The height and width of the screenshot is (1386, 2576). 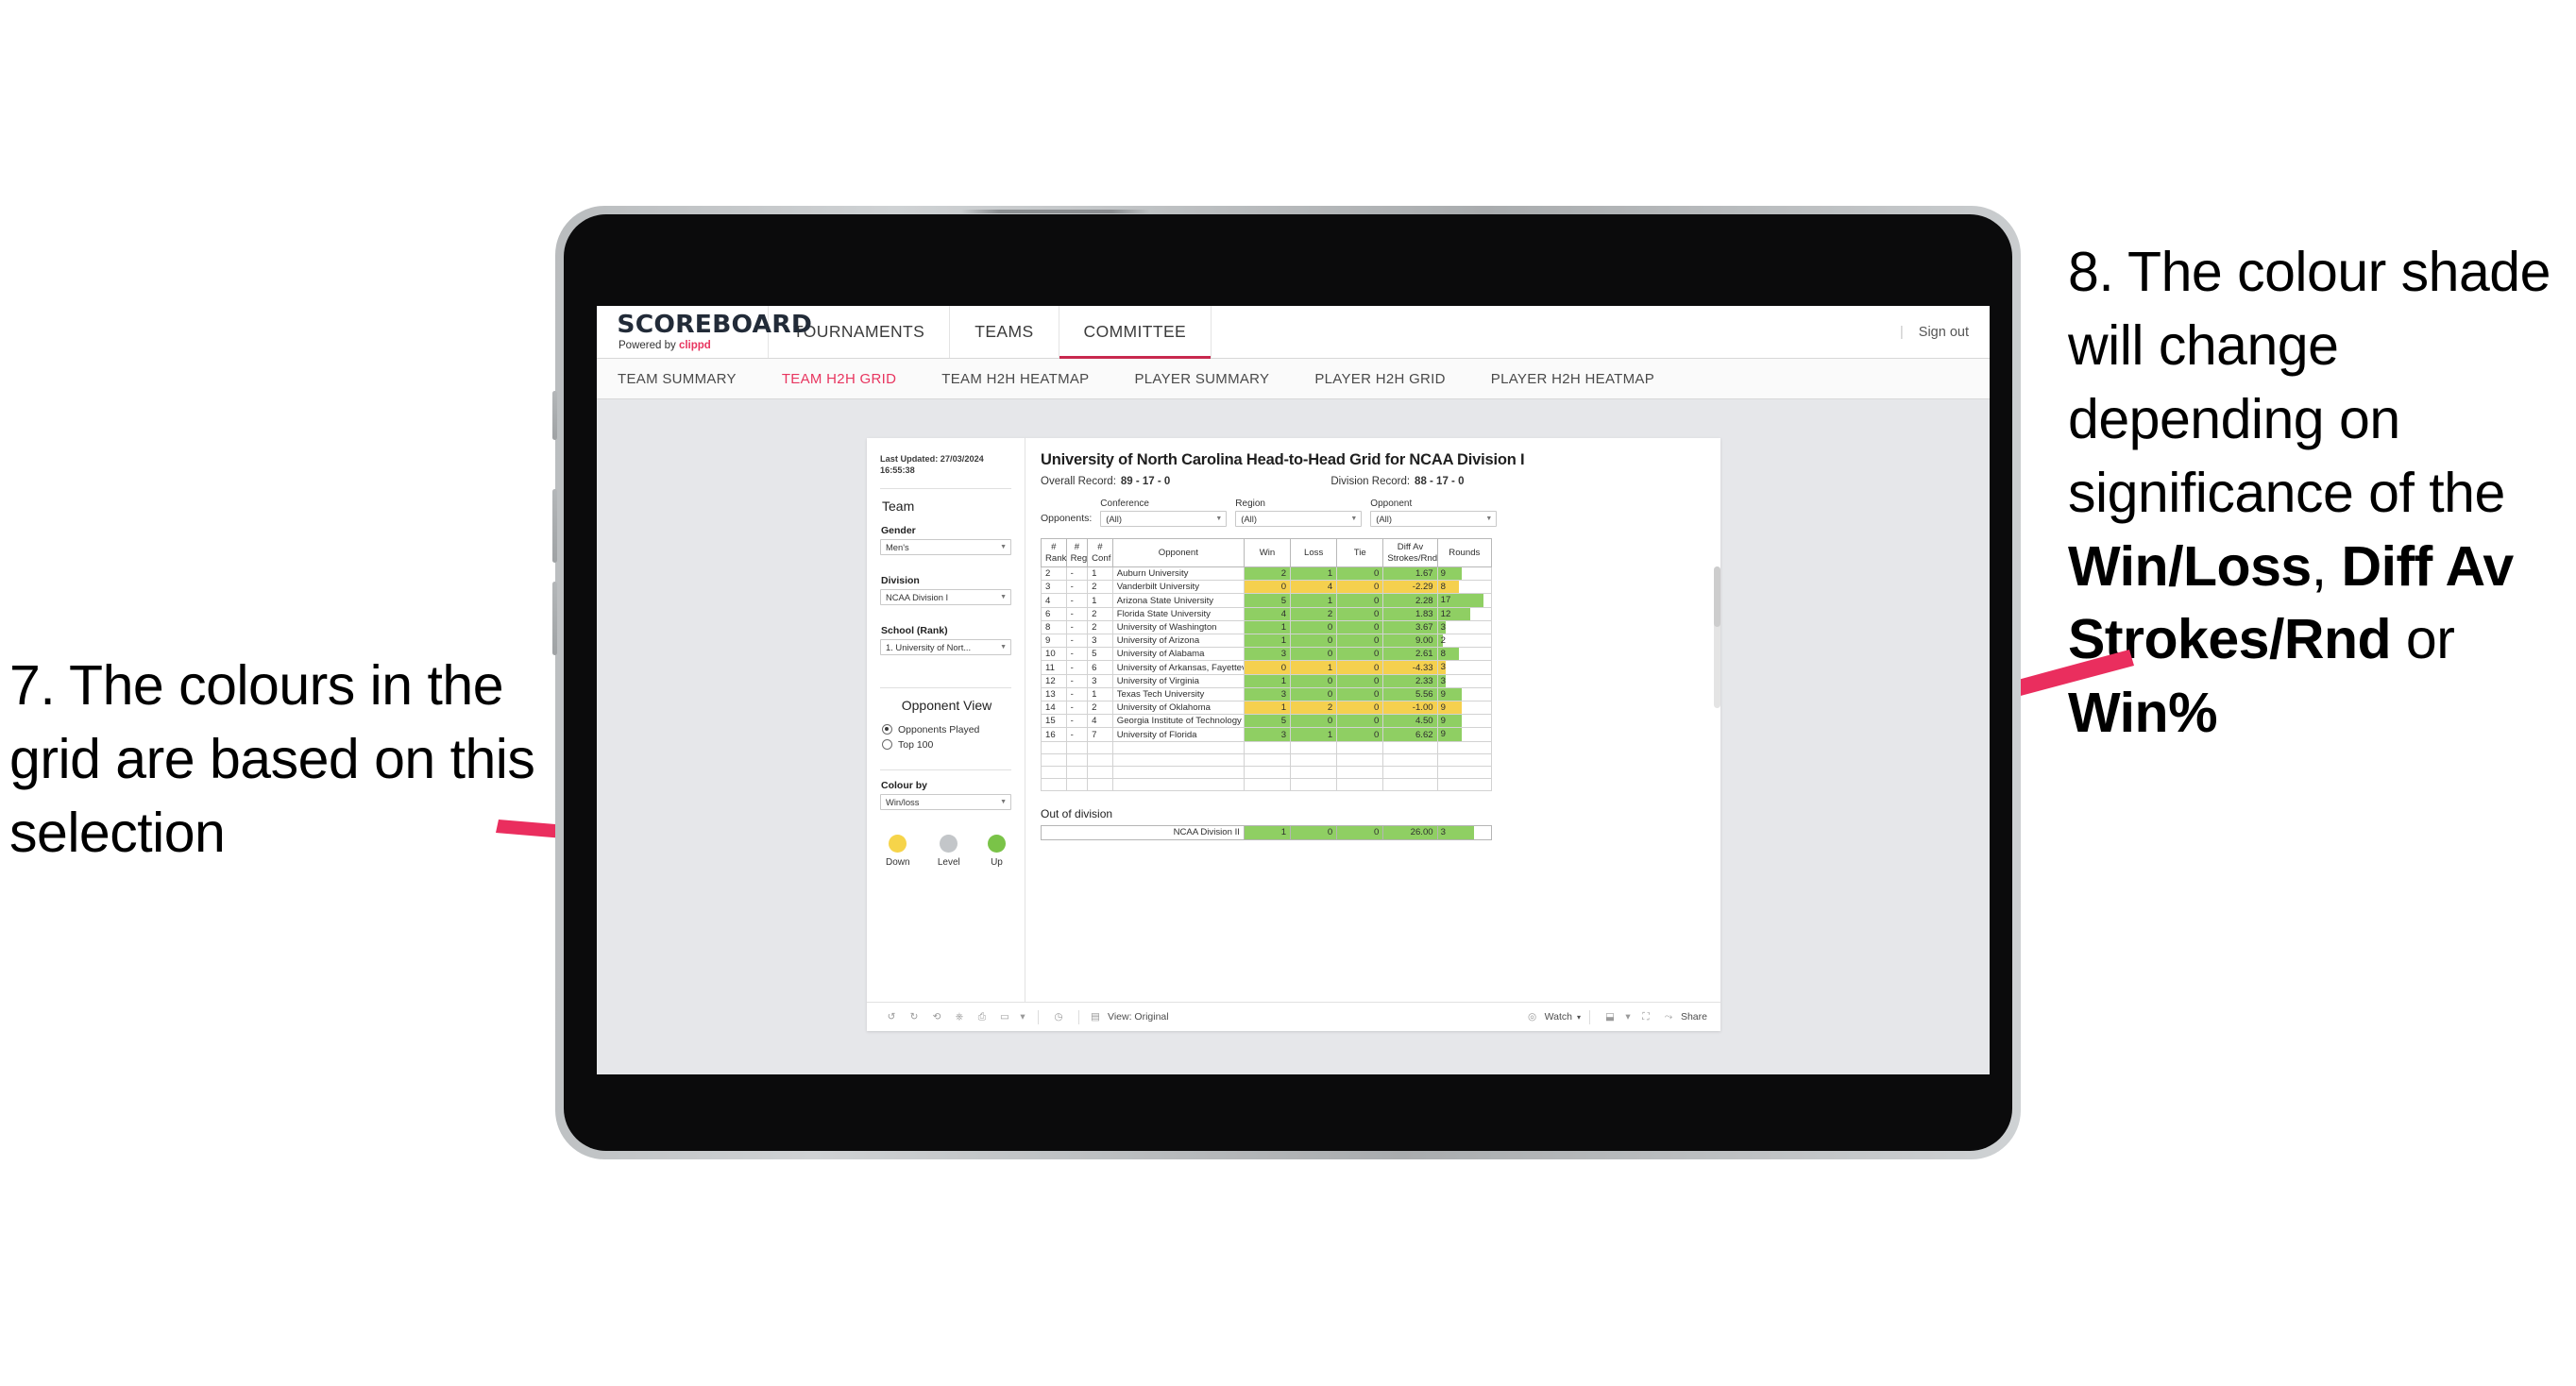 I want to click on table-row: 14-2 University of Oklahoma 1 2 0 -1.00 9, so click(x=1267, y=708).